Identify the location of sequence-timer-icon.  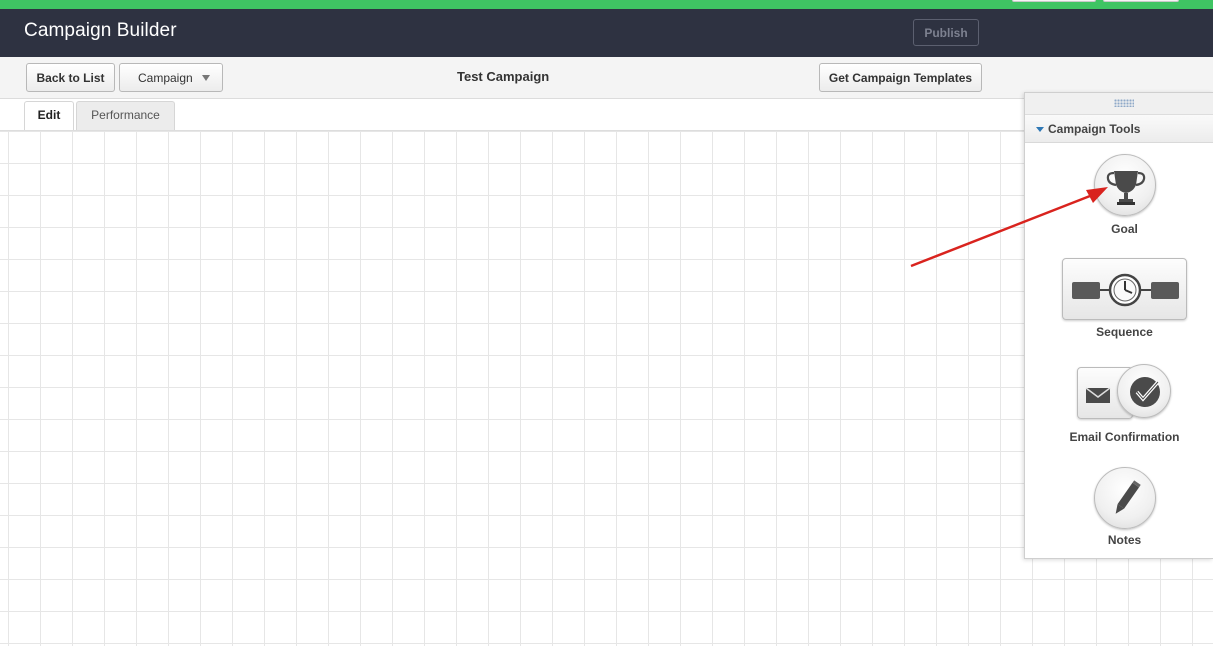
(1124, 289).